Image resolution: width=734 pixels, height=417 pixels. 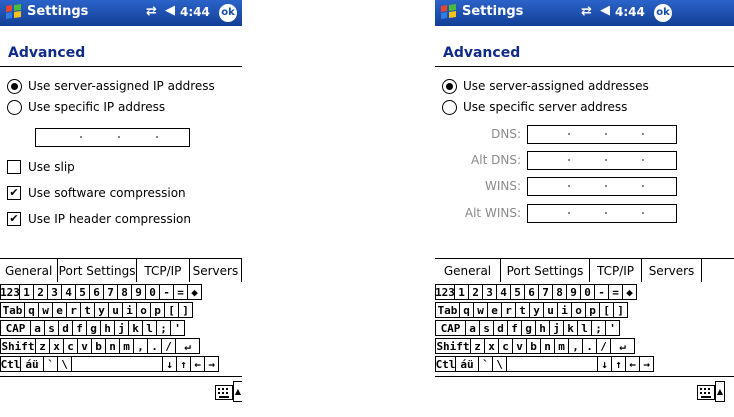 What do you see at coordinates (117, 364) in the screenshot?
I see `key-space` at bounding box center [117, 364].